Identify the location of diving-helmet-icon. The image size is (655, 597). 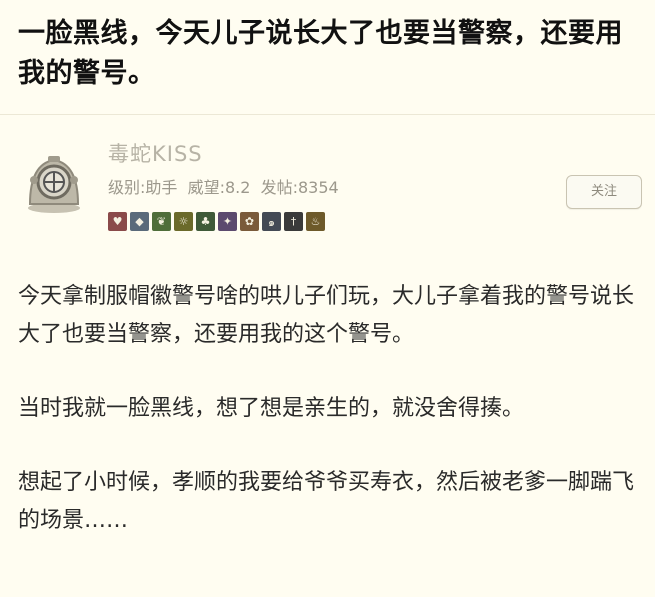
(54, 184).